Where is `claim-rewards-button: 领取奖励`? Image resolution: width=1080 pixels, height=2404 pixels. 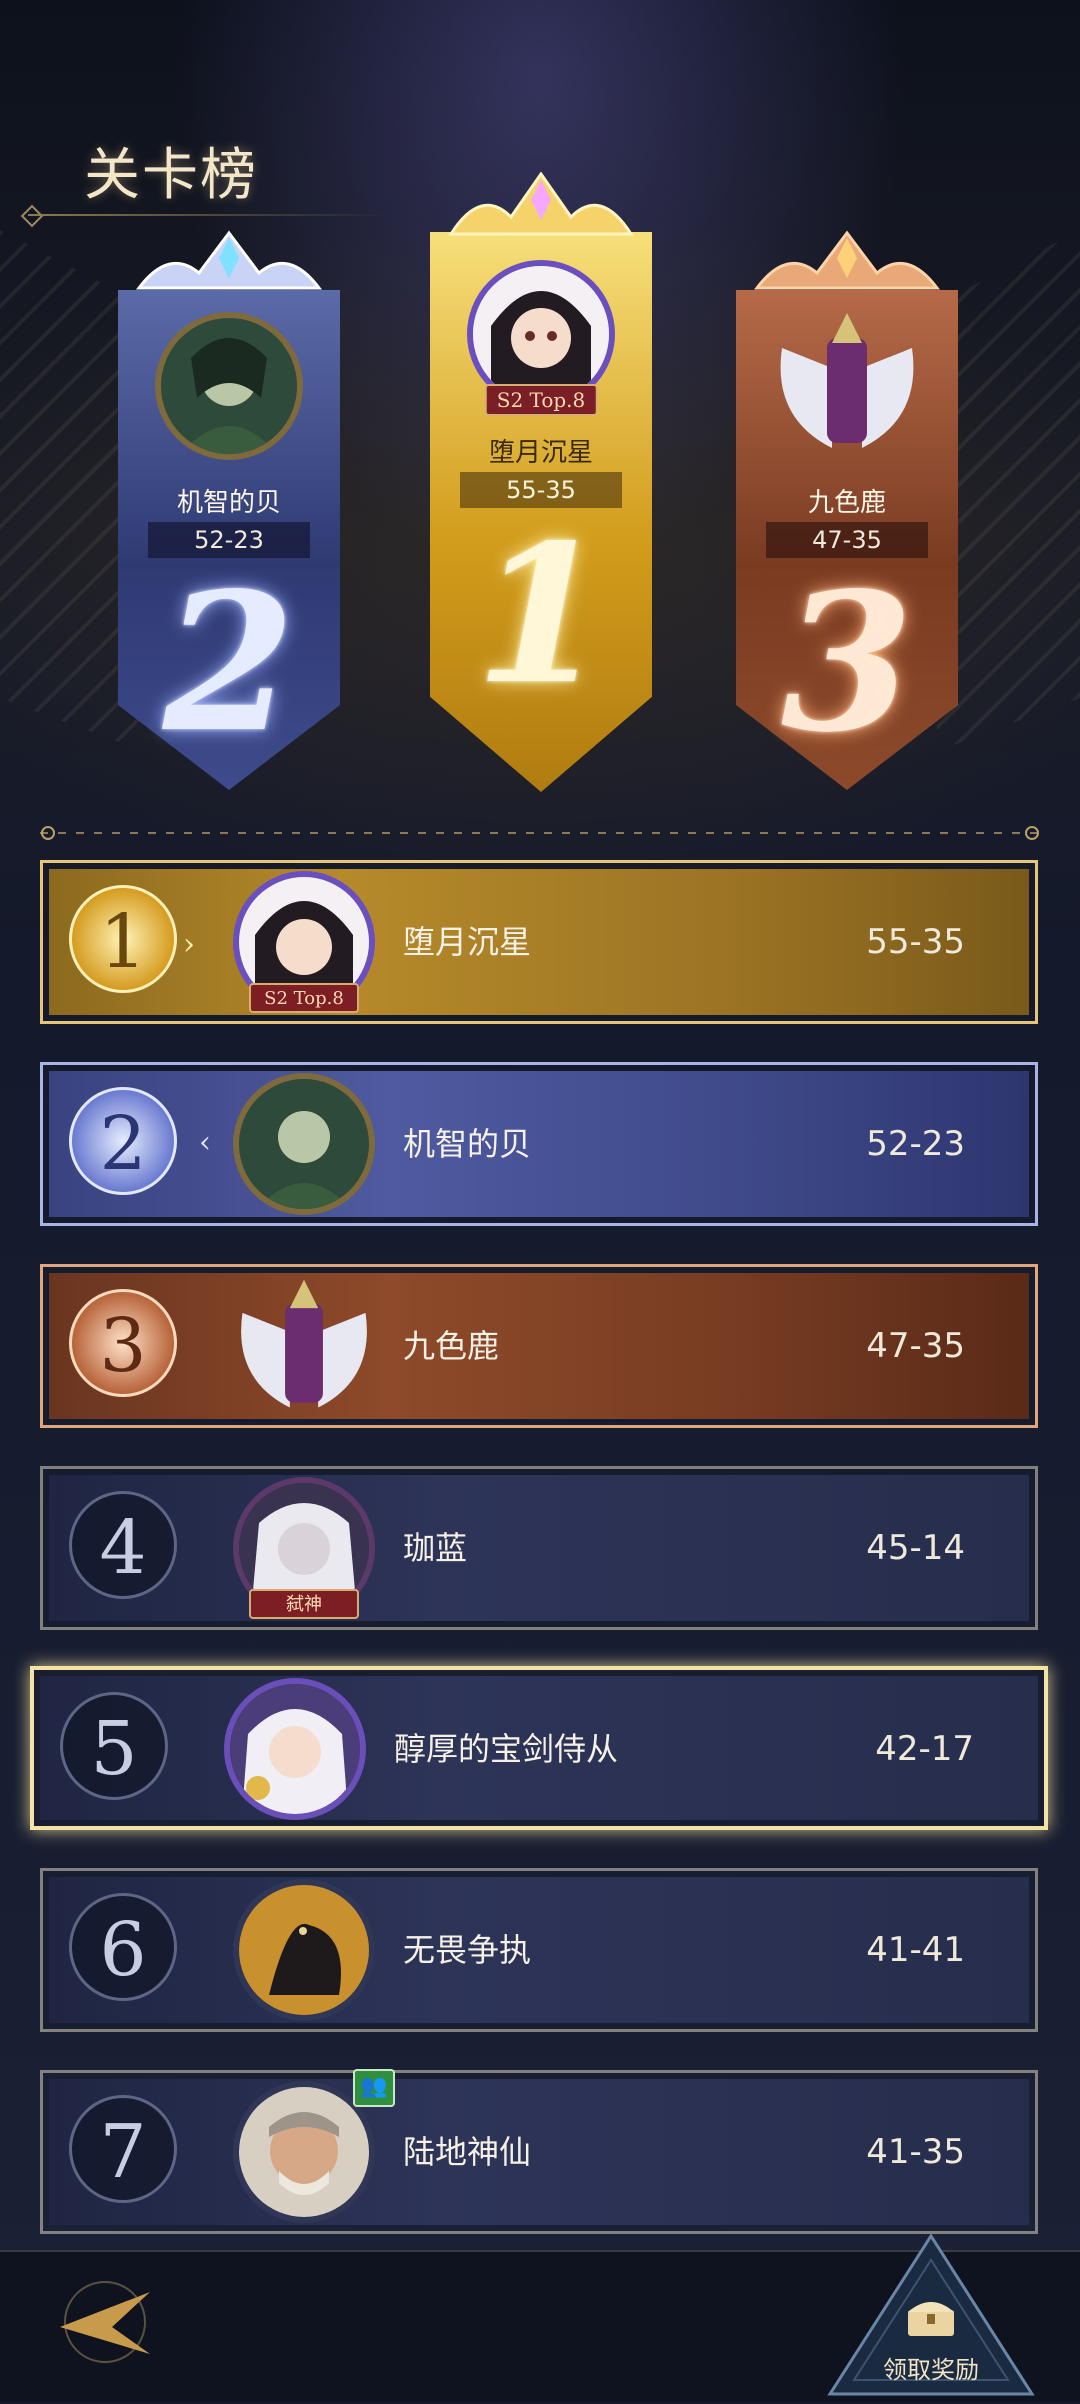 claim-rewards-button: 领取奖励 is located at coordinates (931, 2315).